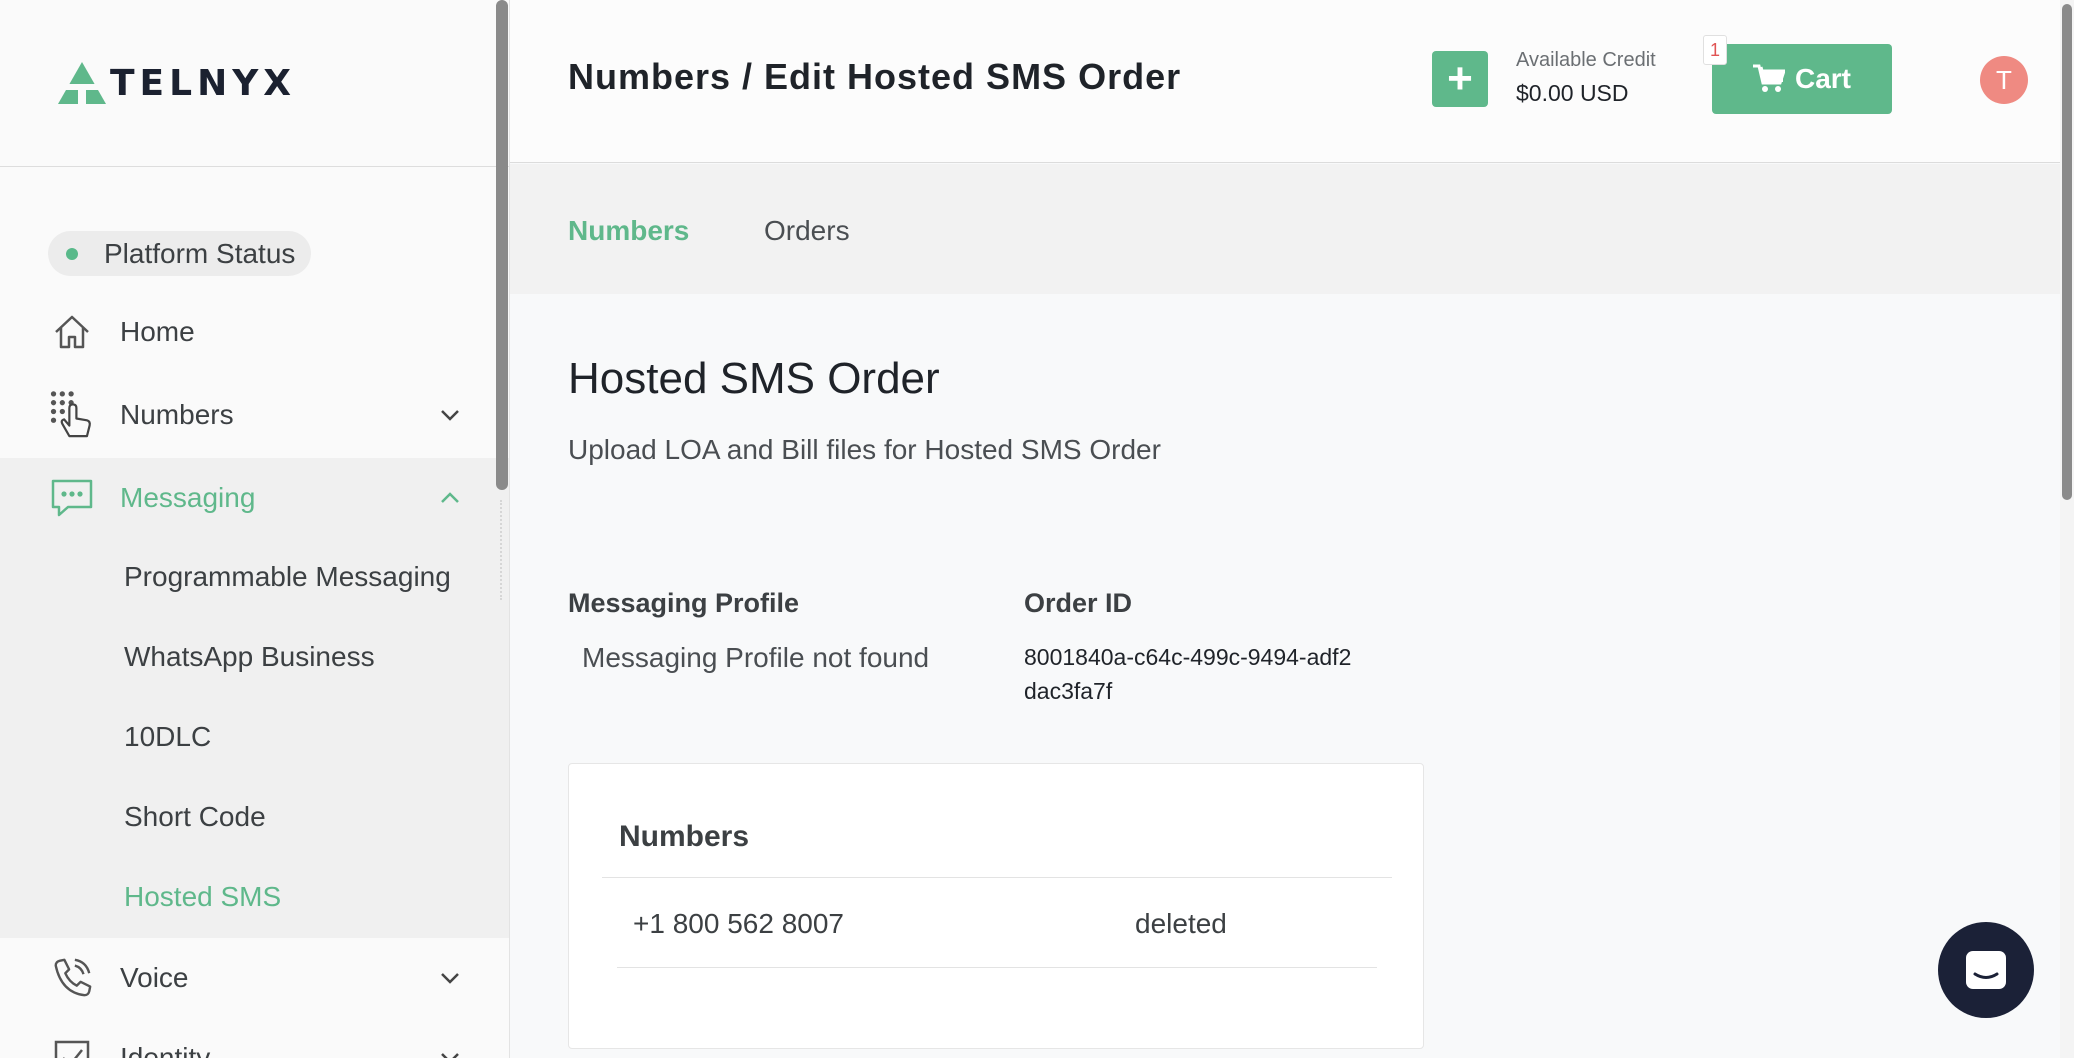 This screenshot has height=1058, width=2074. Describe the element at coordinates (738, 923) in the screenshot. I see `phone-number: +1 800 562 8007` at that location.